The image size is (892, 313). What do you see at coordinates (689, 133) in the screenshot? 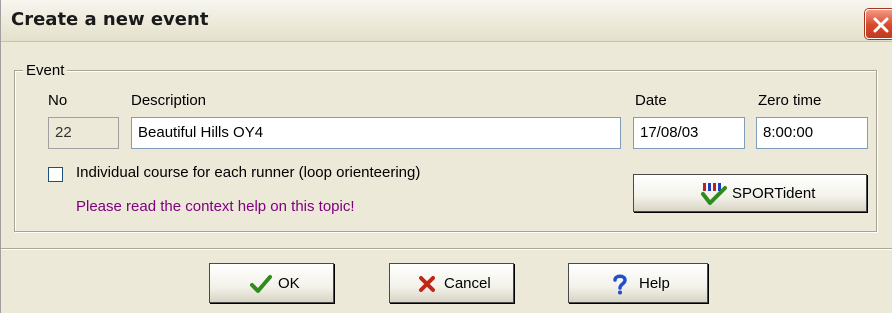
I see `date-field: 17/08/03` at bounding box center [689, 133].